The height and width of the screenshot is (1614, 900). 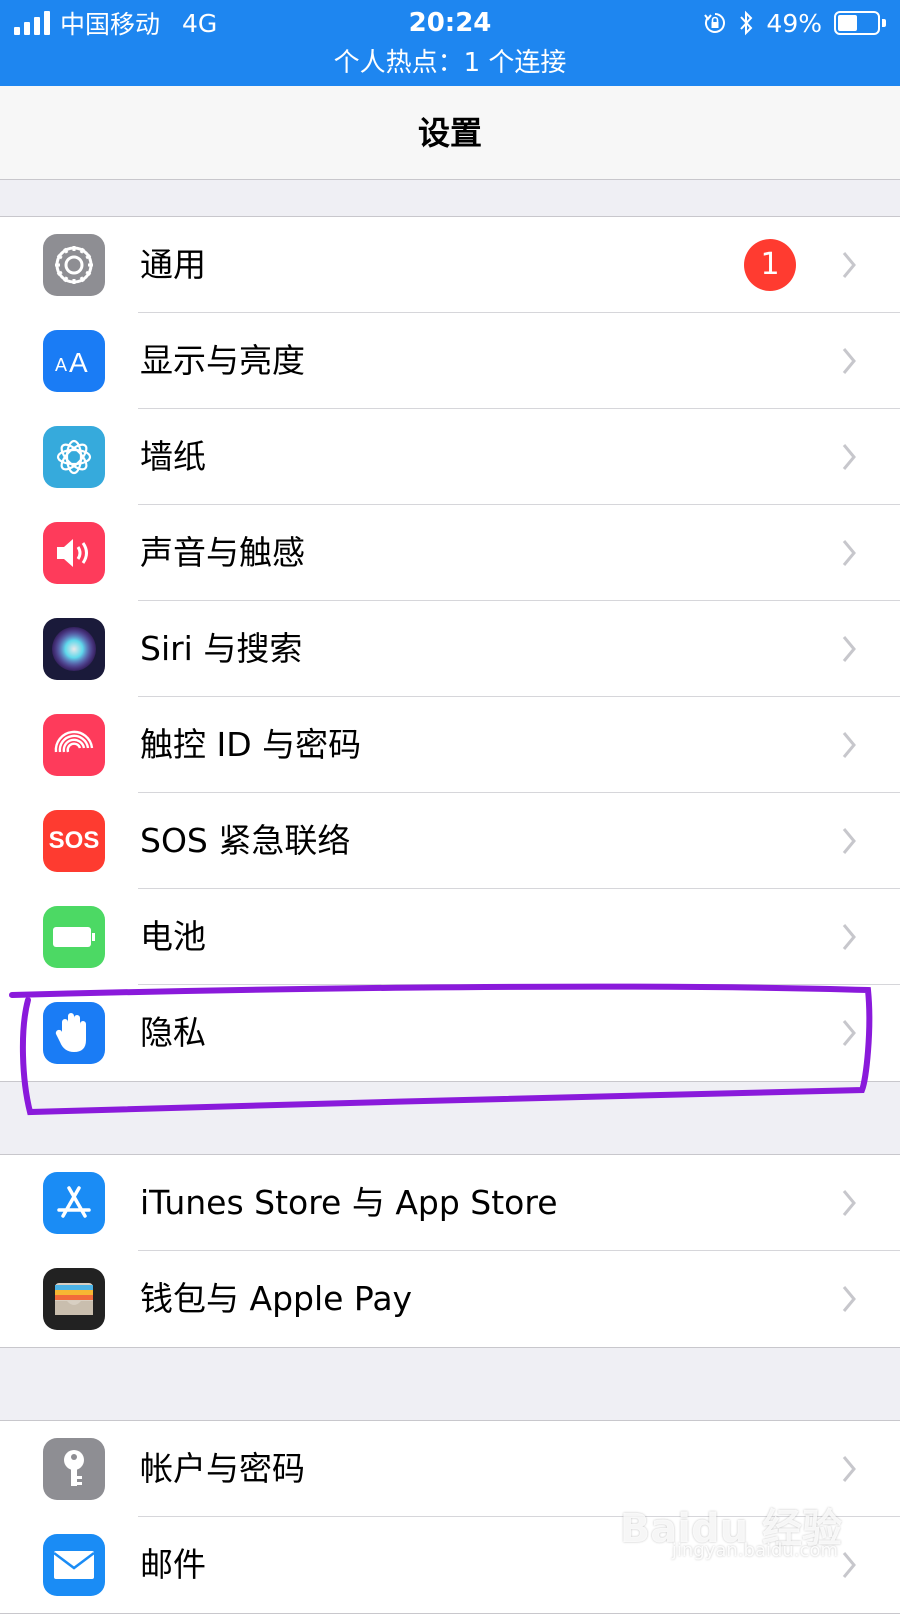 What do you see at coordinates (74, 457) in the screenshot?
I see `flower-icon` at bounding box center [74, 457].